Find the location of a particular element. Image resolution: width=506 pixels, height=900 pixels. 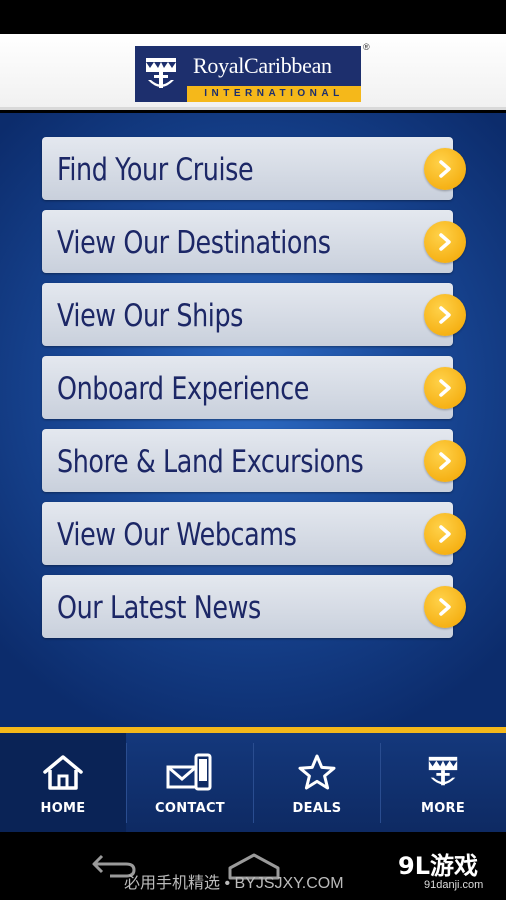

menu-item-label: View Our Destinations is located at coordinates (194, 243).